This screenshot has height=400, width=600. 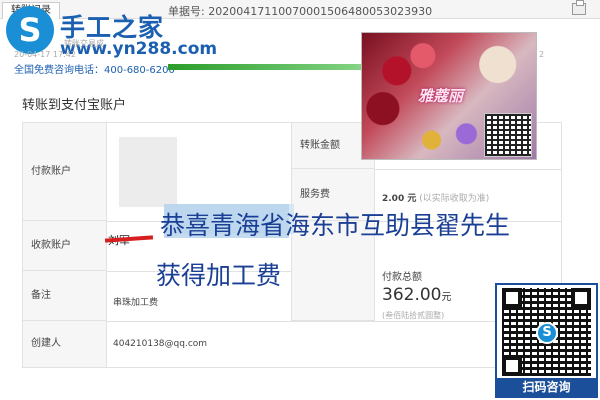 I want to click on product-qr-icon, so click(x=508, y=135).